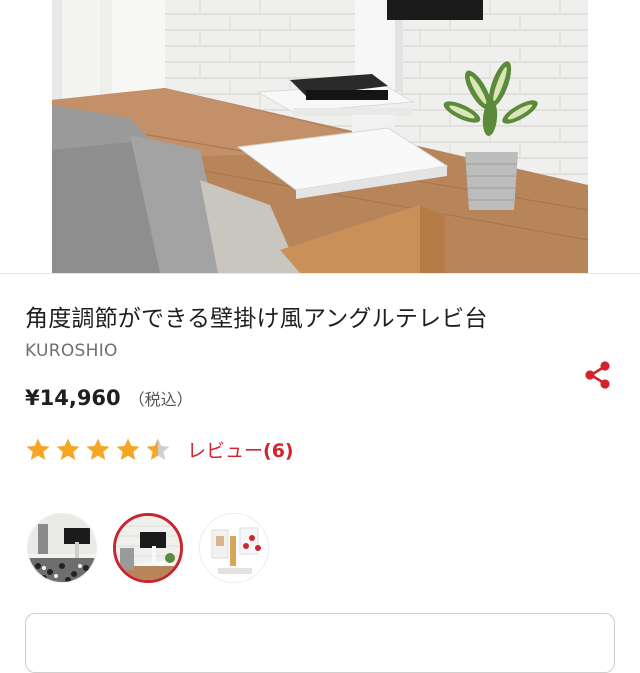 This screenshot has width=640, height=673. I want to click on price-row: ¥14,960 （税込）, so click(109, 398).